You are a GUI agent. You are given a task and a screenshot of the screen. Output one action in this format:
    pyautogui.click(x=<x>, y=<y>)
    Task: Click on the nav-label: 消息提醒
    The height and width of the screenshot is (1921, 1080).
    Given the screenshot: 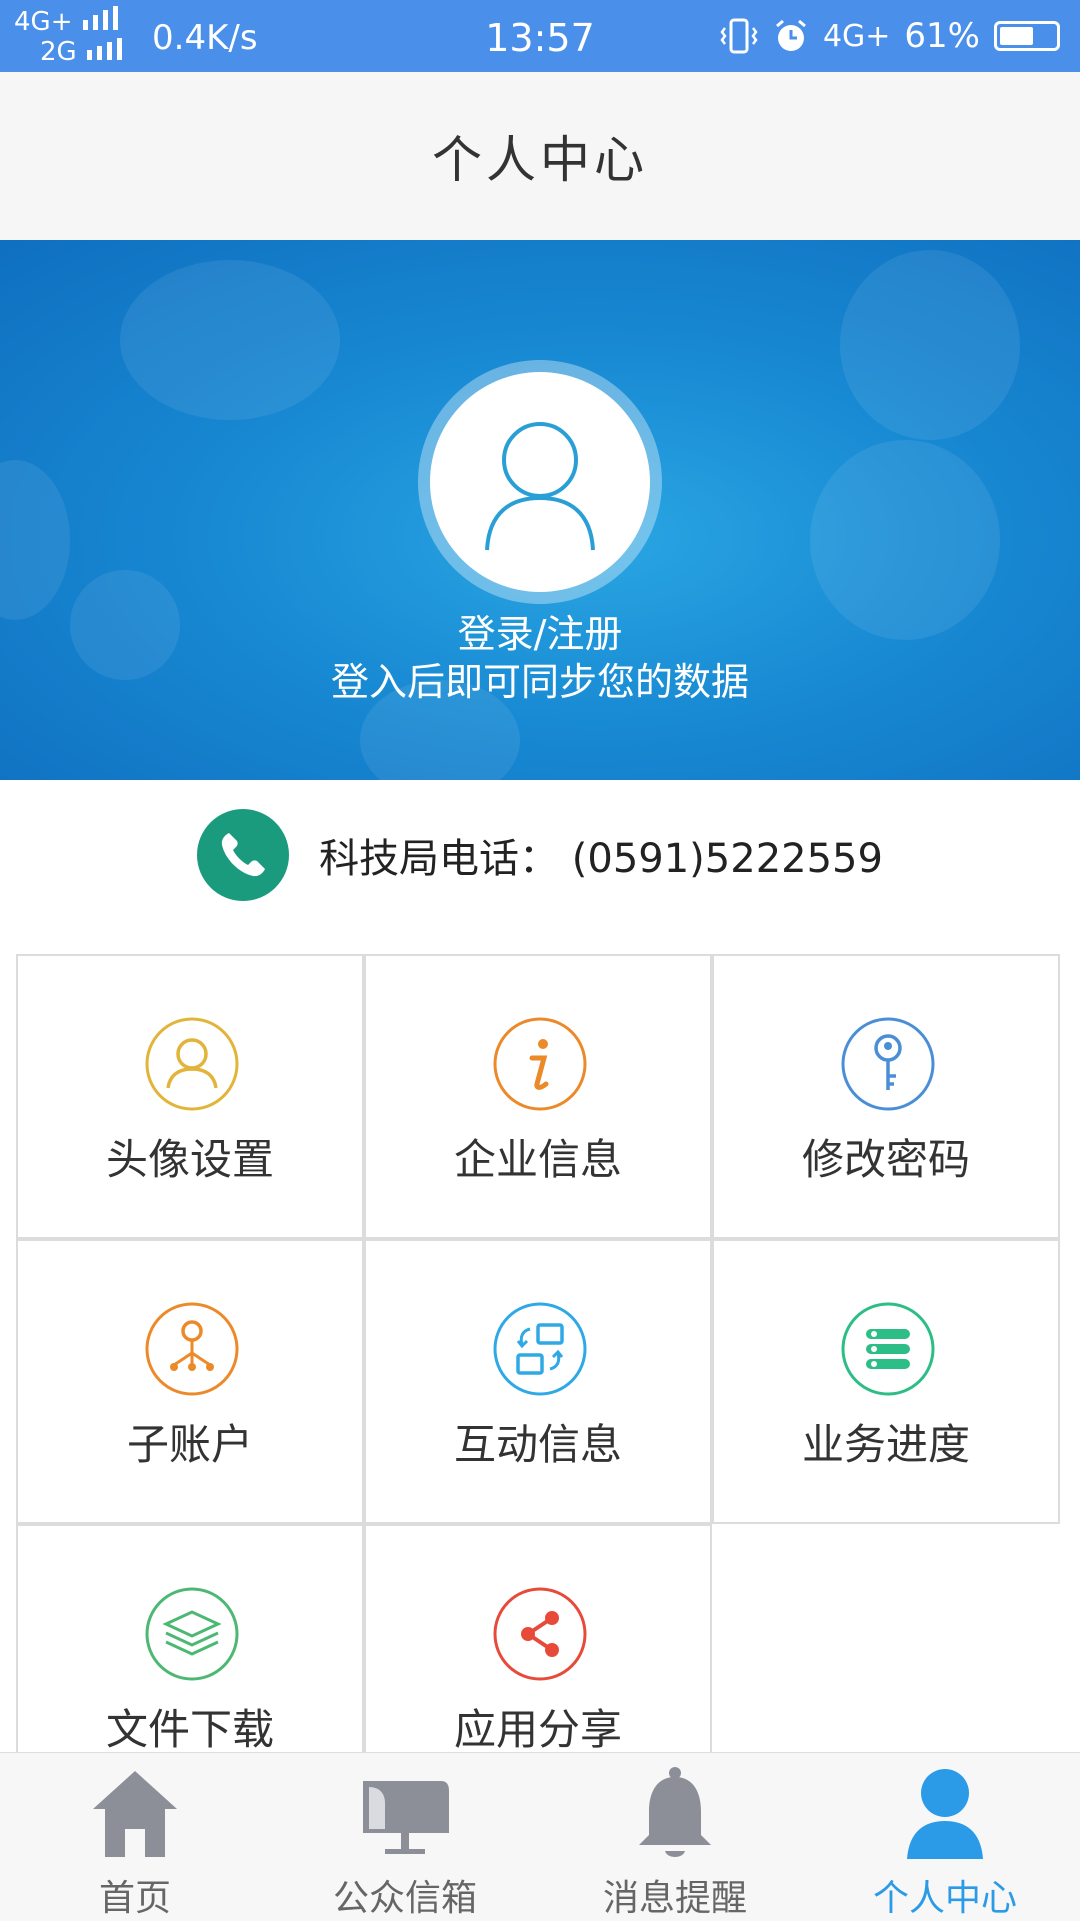 What is the action you would take?
    pyautogui.click(x=674, y=1898)
    